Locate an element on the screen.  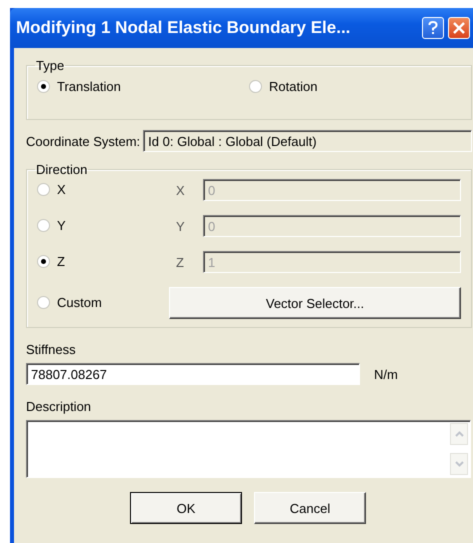
coordinate-system-field: Id 0: Global : Global (Default) is located at coordinates (307, 141).